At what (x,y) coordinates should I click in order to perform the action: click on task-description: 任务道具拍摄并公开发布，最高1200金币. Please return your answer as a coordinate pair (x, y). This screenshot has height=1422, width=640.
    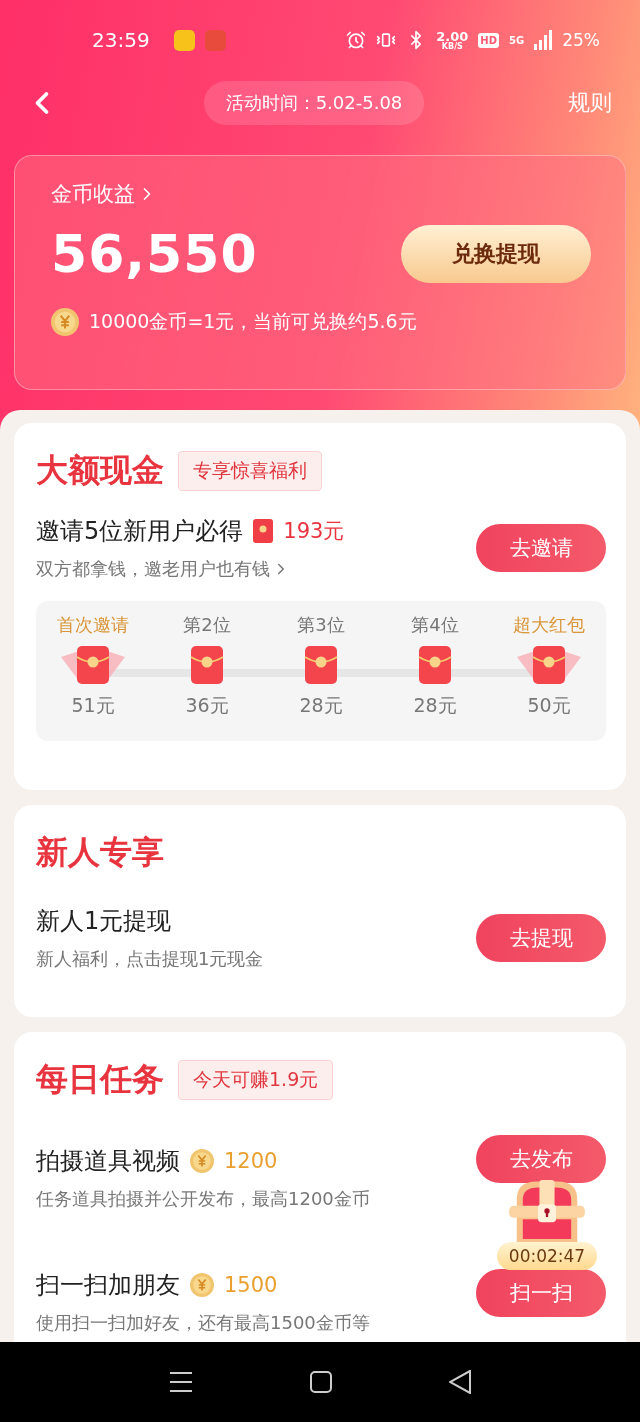
    Looking at the image, I should click on (203, 1199).